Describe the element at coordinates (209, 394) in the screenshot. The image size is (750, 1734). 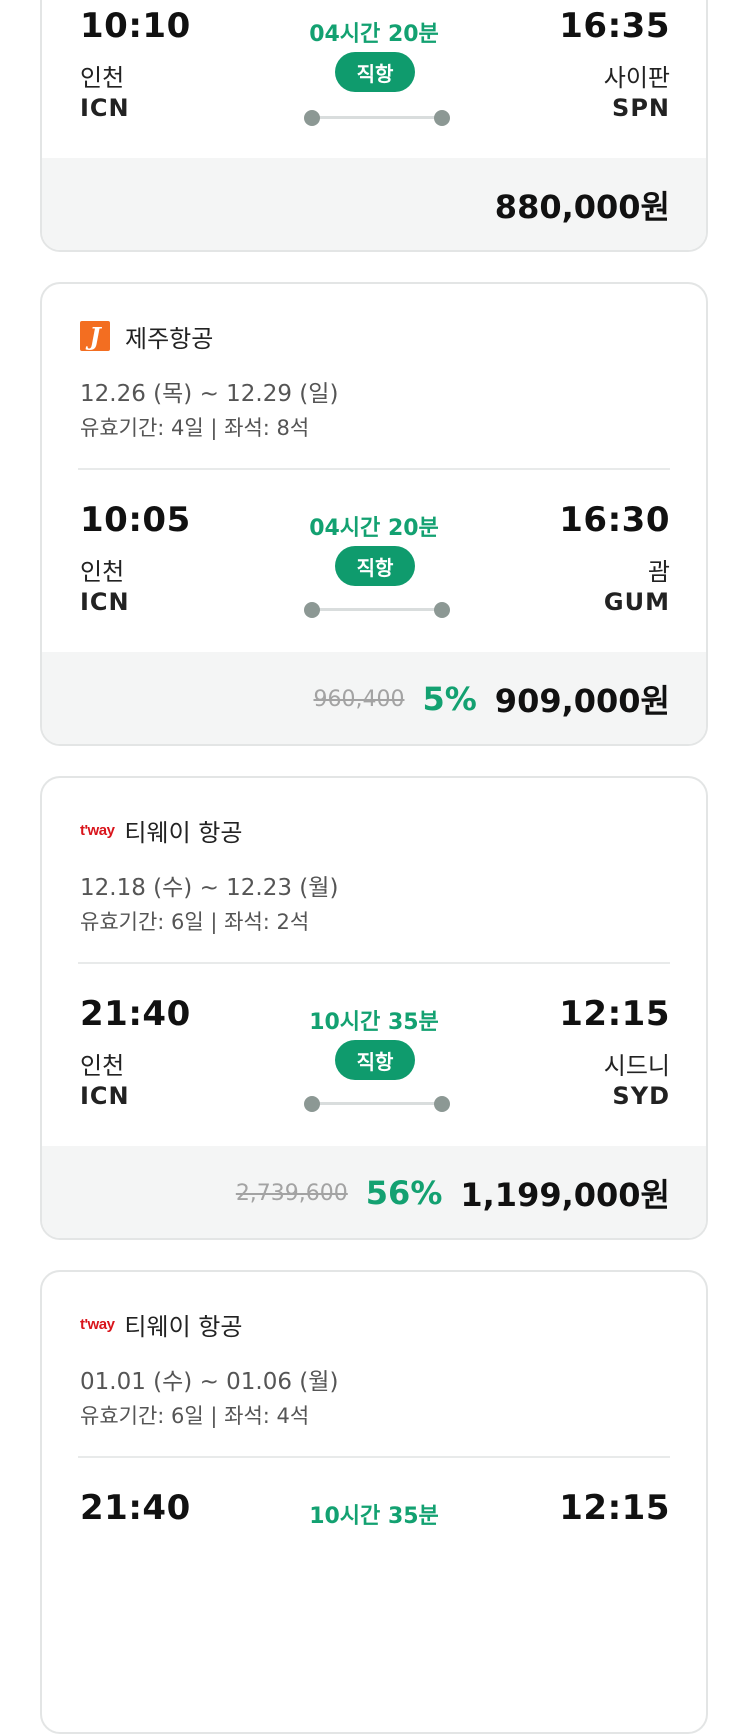
I see `travel-dates: 12.26 (목) ~ 12.29 (일)` at that location.